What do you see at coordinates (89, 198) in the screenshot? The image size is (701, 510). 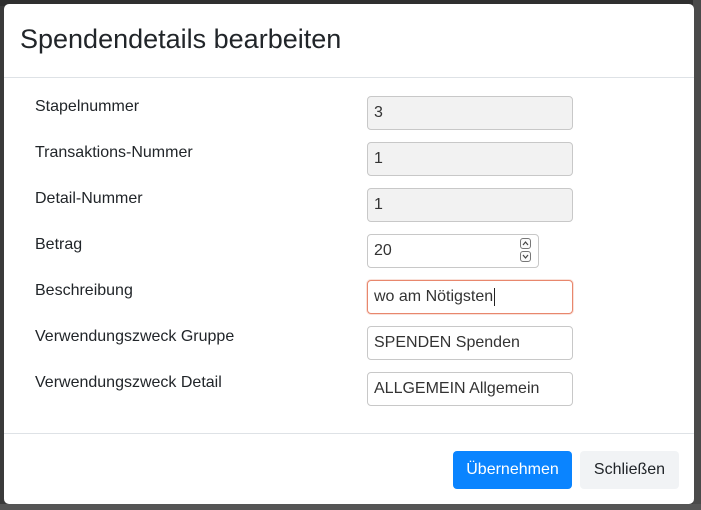 I see `detail-number-label: Detail-Nummer` at bounding box center [89, 198].